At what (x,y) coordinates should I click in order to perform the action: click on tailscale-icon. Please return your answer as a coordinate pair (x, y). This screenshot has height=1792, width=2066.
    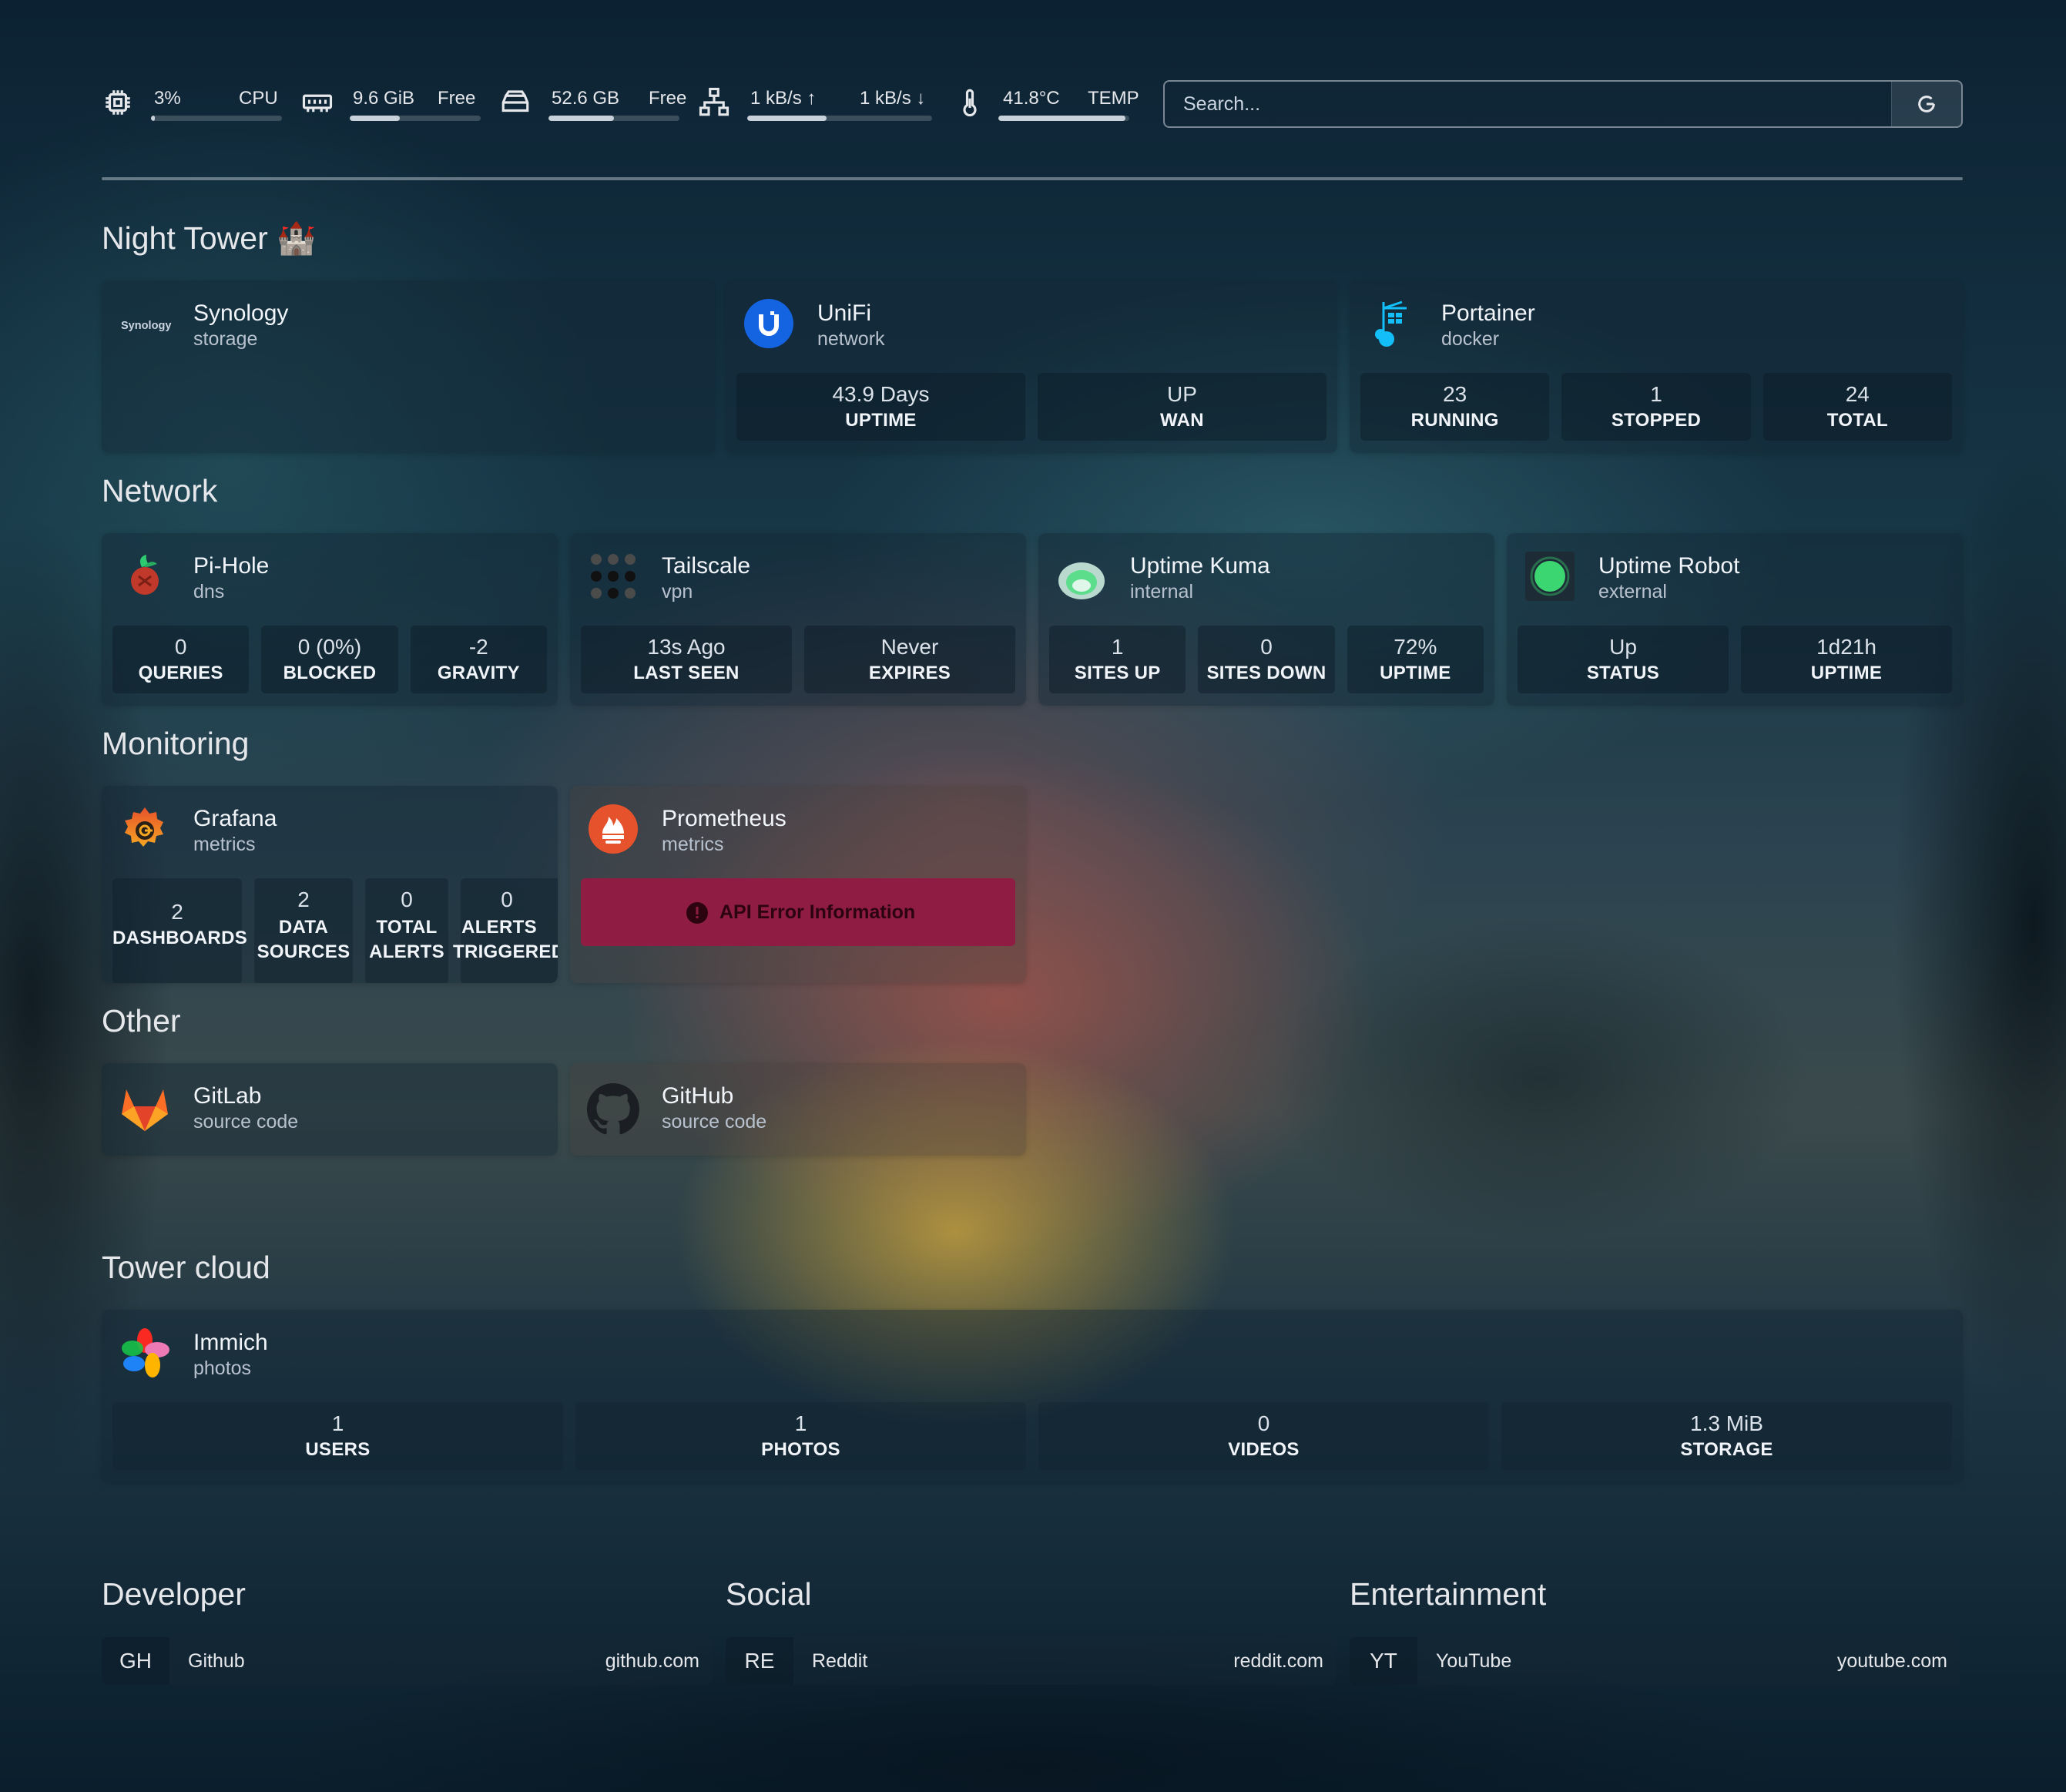
    Looking at the image, I should click on (613, 576).